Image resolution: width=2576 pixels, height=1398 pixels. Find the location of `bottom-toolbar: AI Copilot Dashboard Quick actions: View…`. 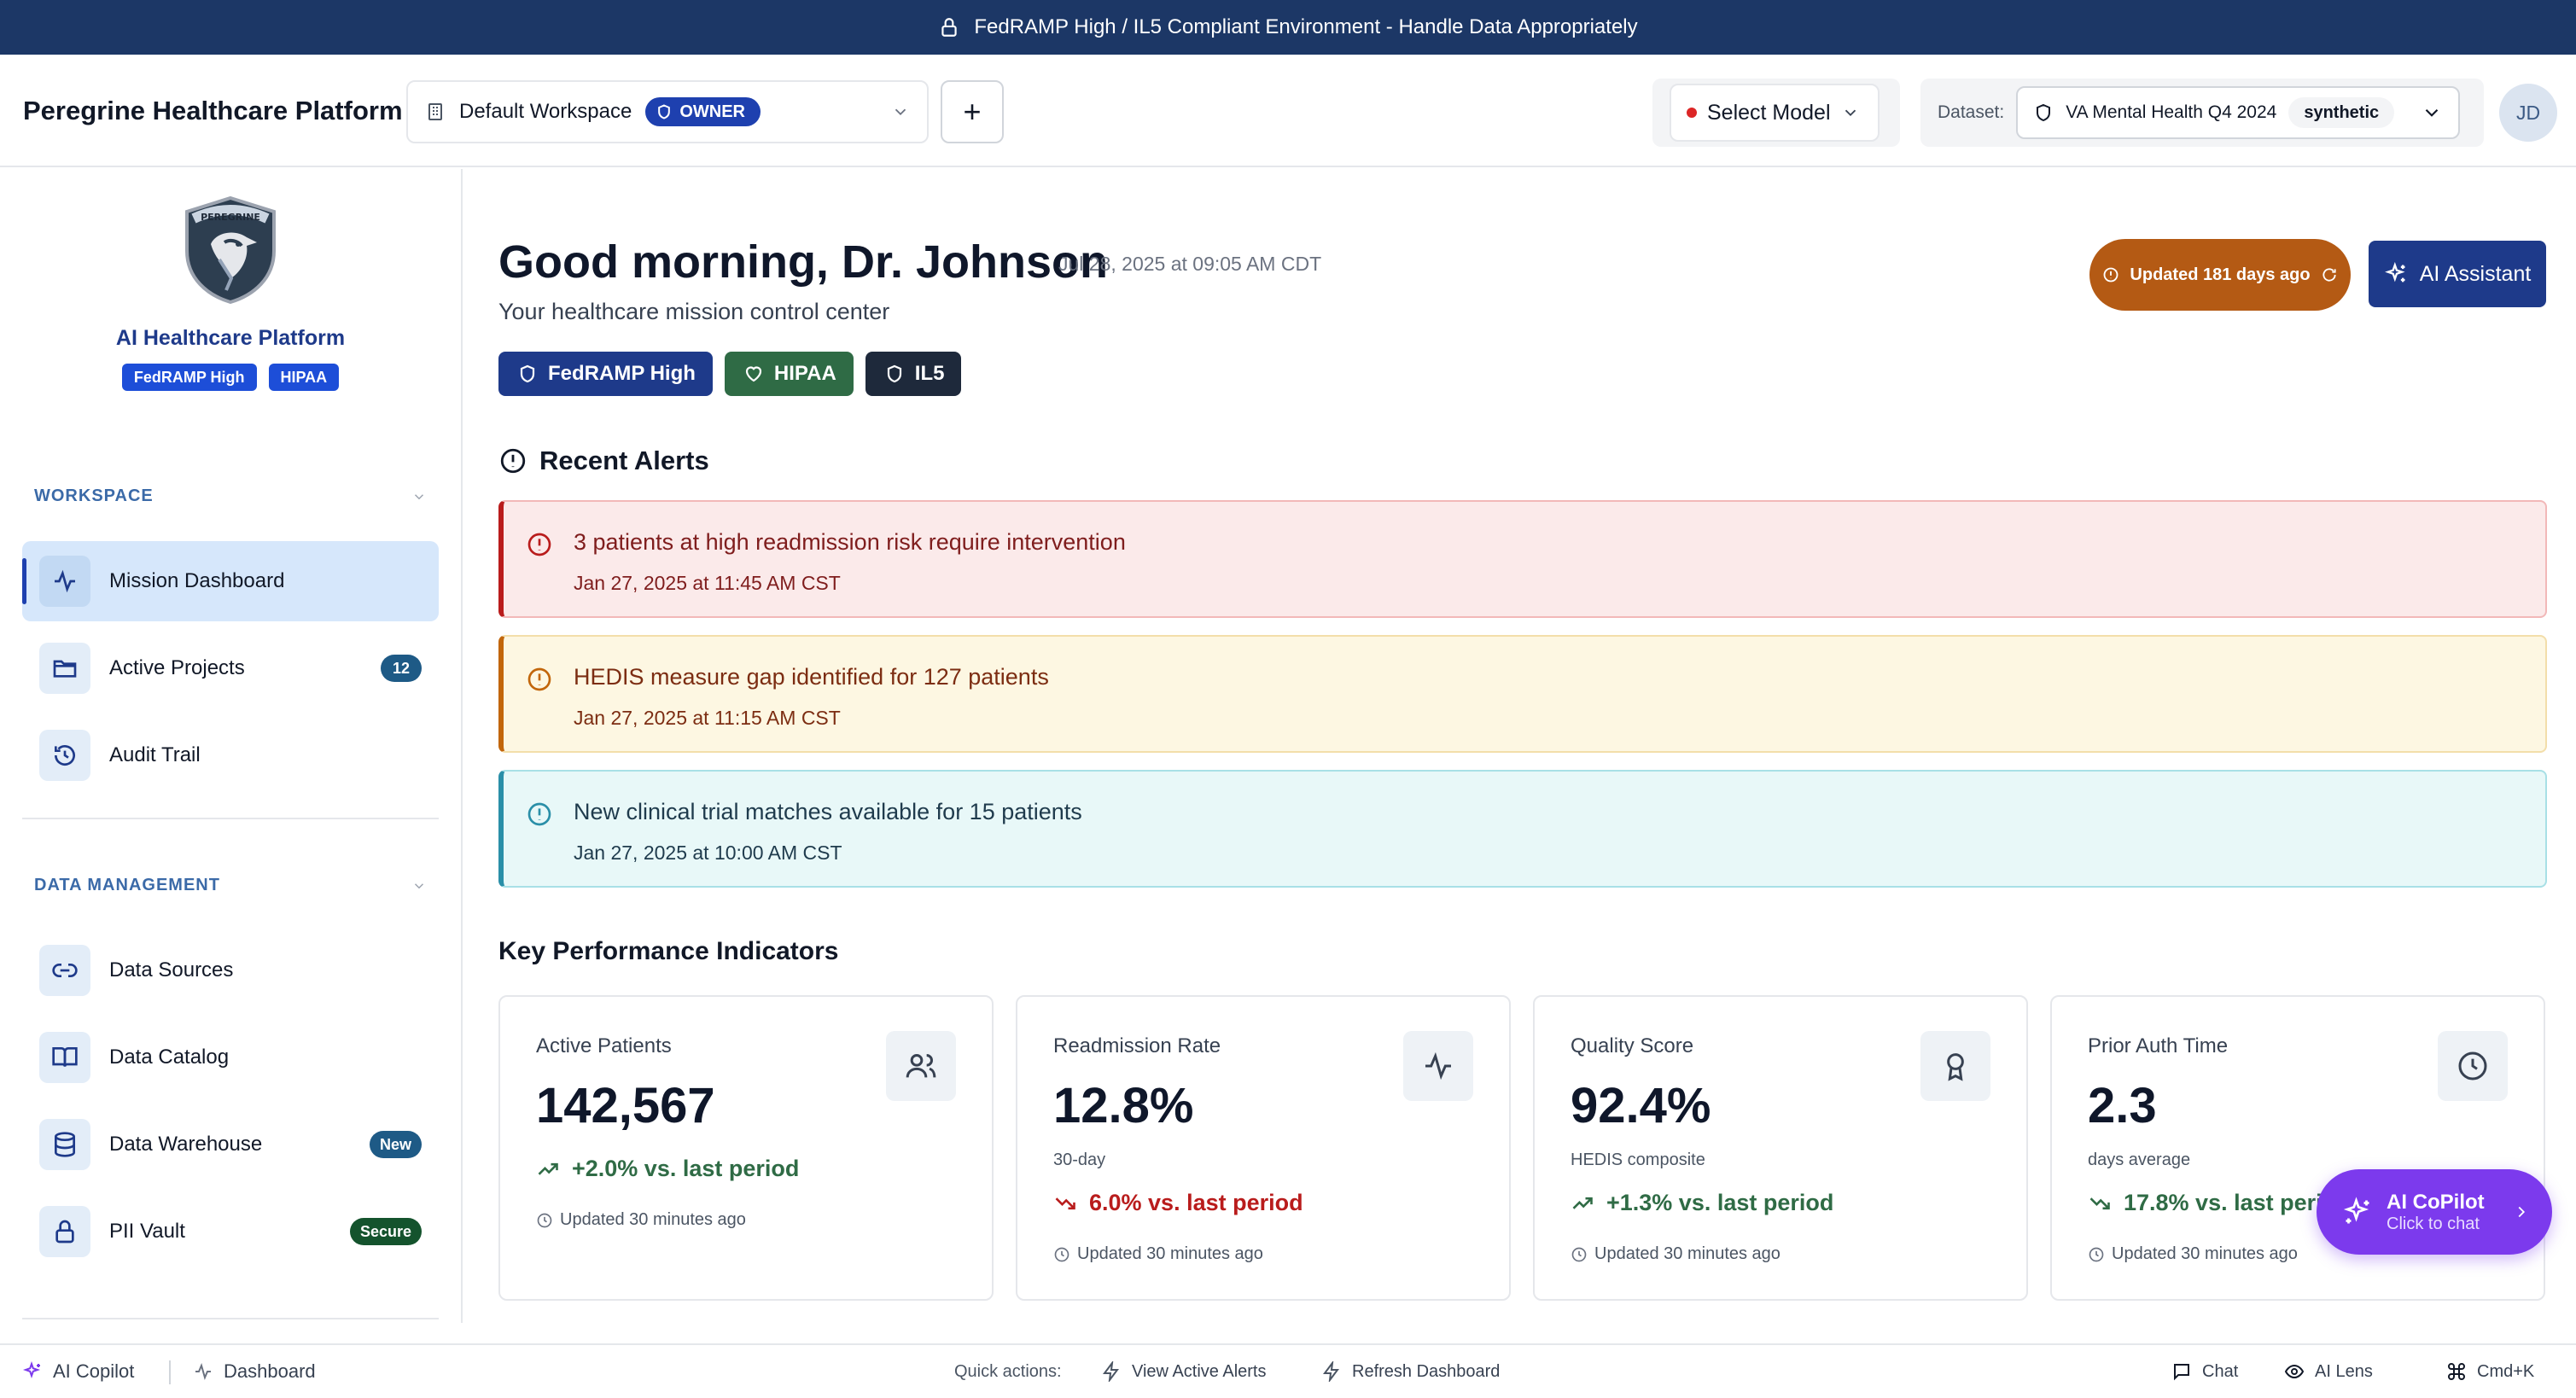

bottom-toolbar: AI Copilot Dashboard Quick actions: View… is located at coordinates (1288, 1370).